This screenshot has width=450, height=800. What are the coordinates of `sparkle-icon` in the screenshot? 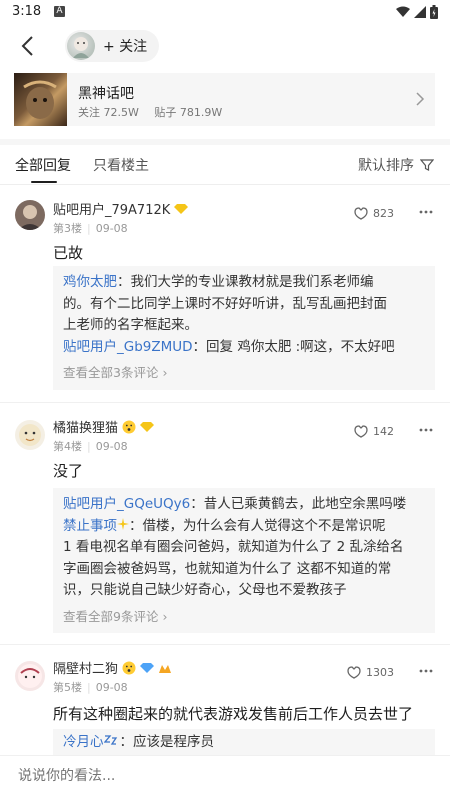 It's located at (123, 523).